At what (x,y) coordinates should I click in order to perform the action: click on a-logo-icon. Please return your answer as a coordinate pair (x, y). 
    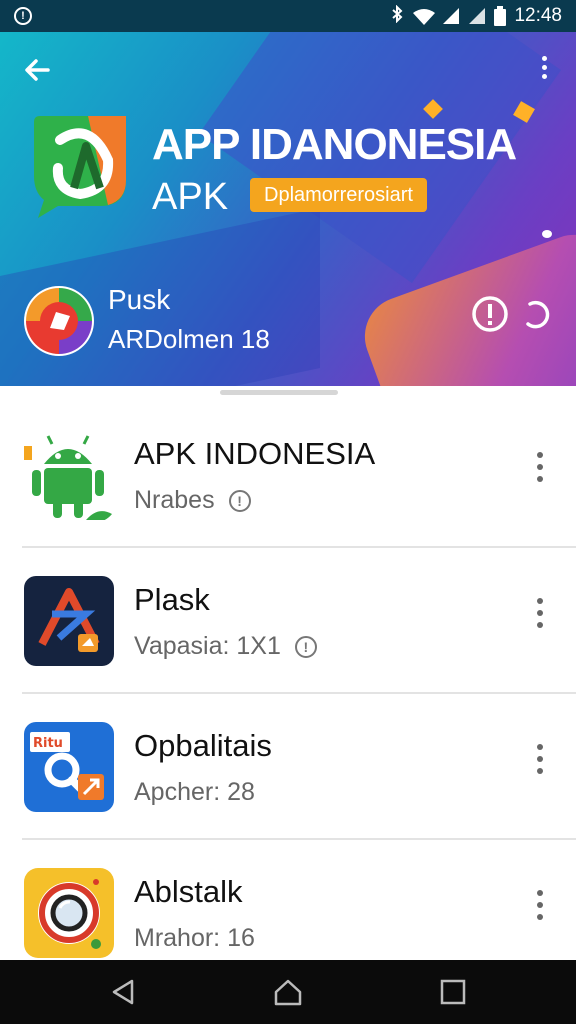
    Looking at the image, I should click on (69, 621).